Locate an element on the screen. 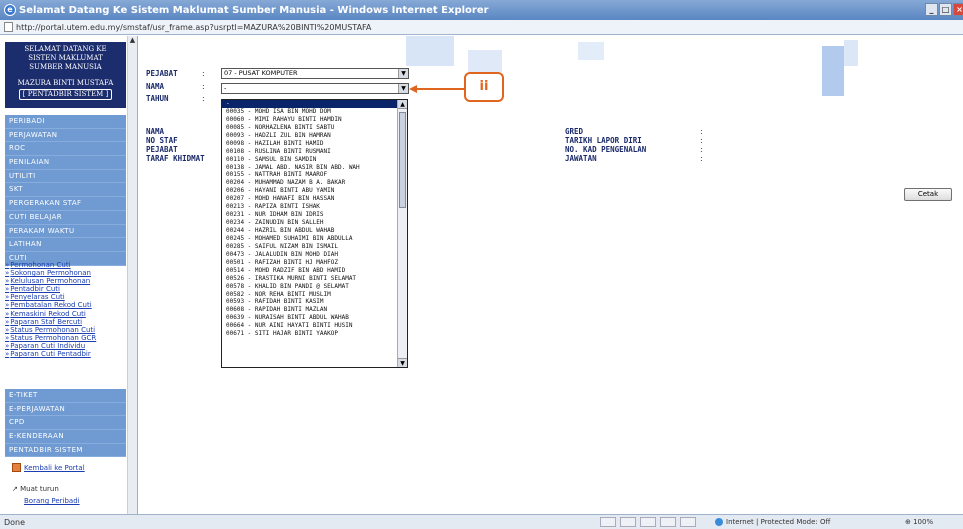 The width and height of the screenshot is (963, 529). zoom-level: ⊕ 100% is located at coordinates (919, 522).